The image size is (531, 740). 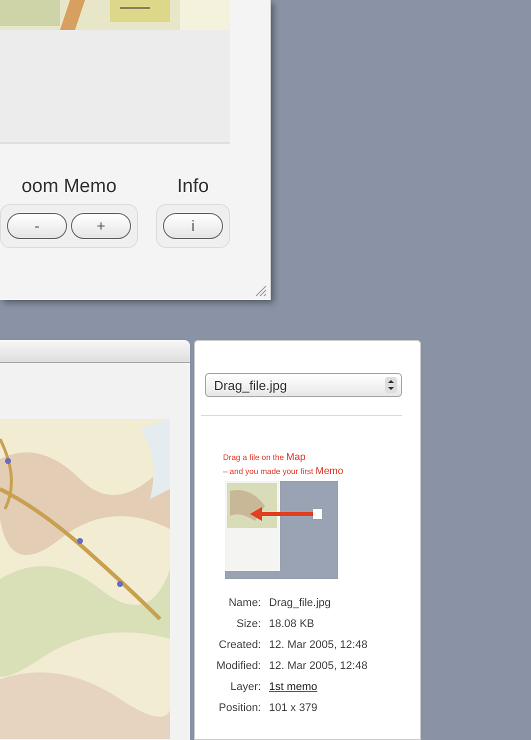 What do you see at coordinates (245, 687) in the screenshot?
I see `field-label: Layer:` at bounding box center [245, 687].